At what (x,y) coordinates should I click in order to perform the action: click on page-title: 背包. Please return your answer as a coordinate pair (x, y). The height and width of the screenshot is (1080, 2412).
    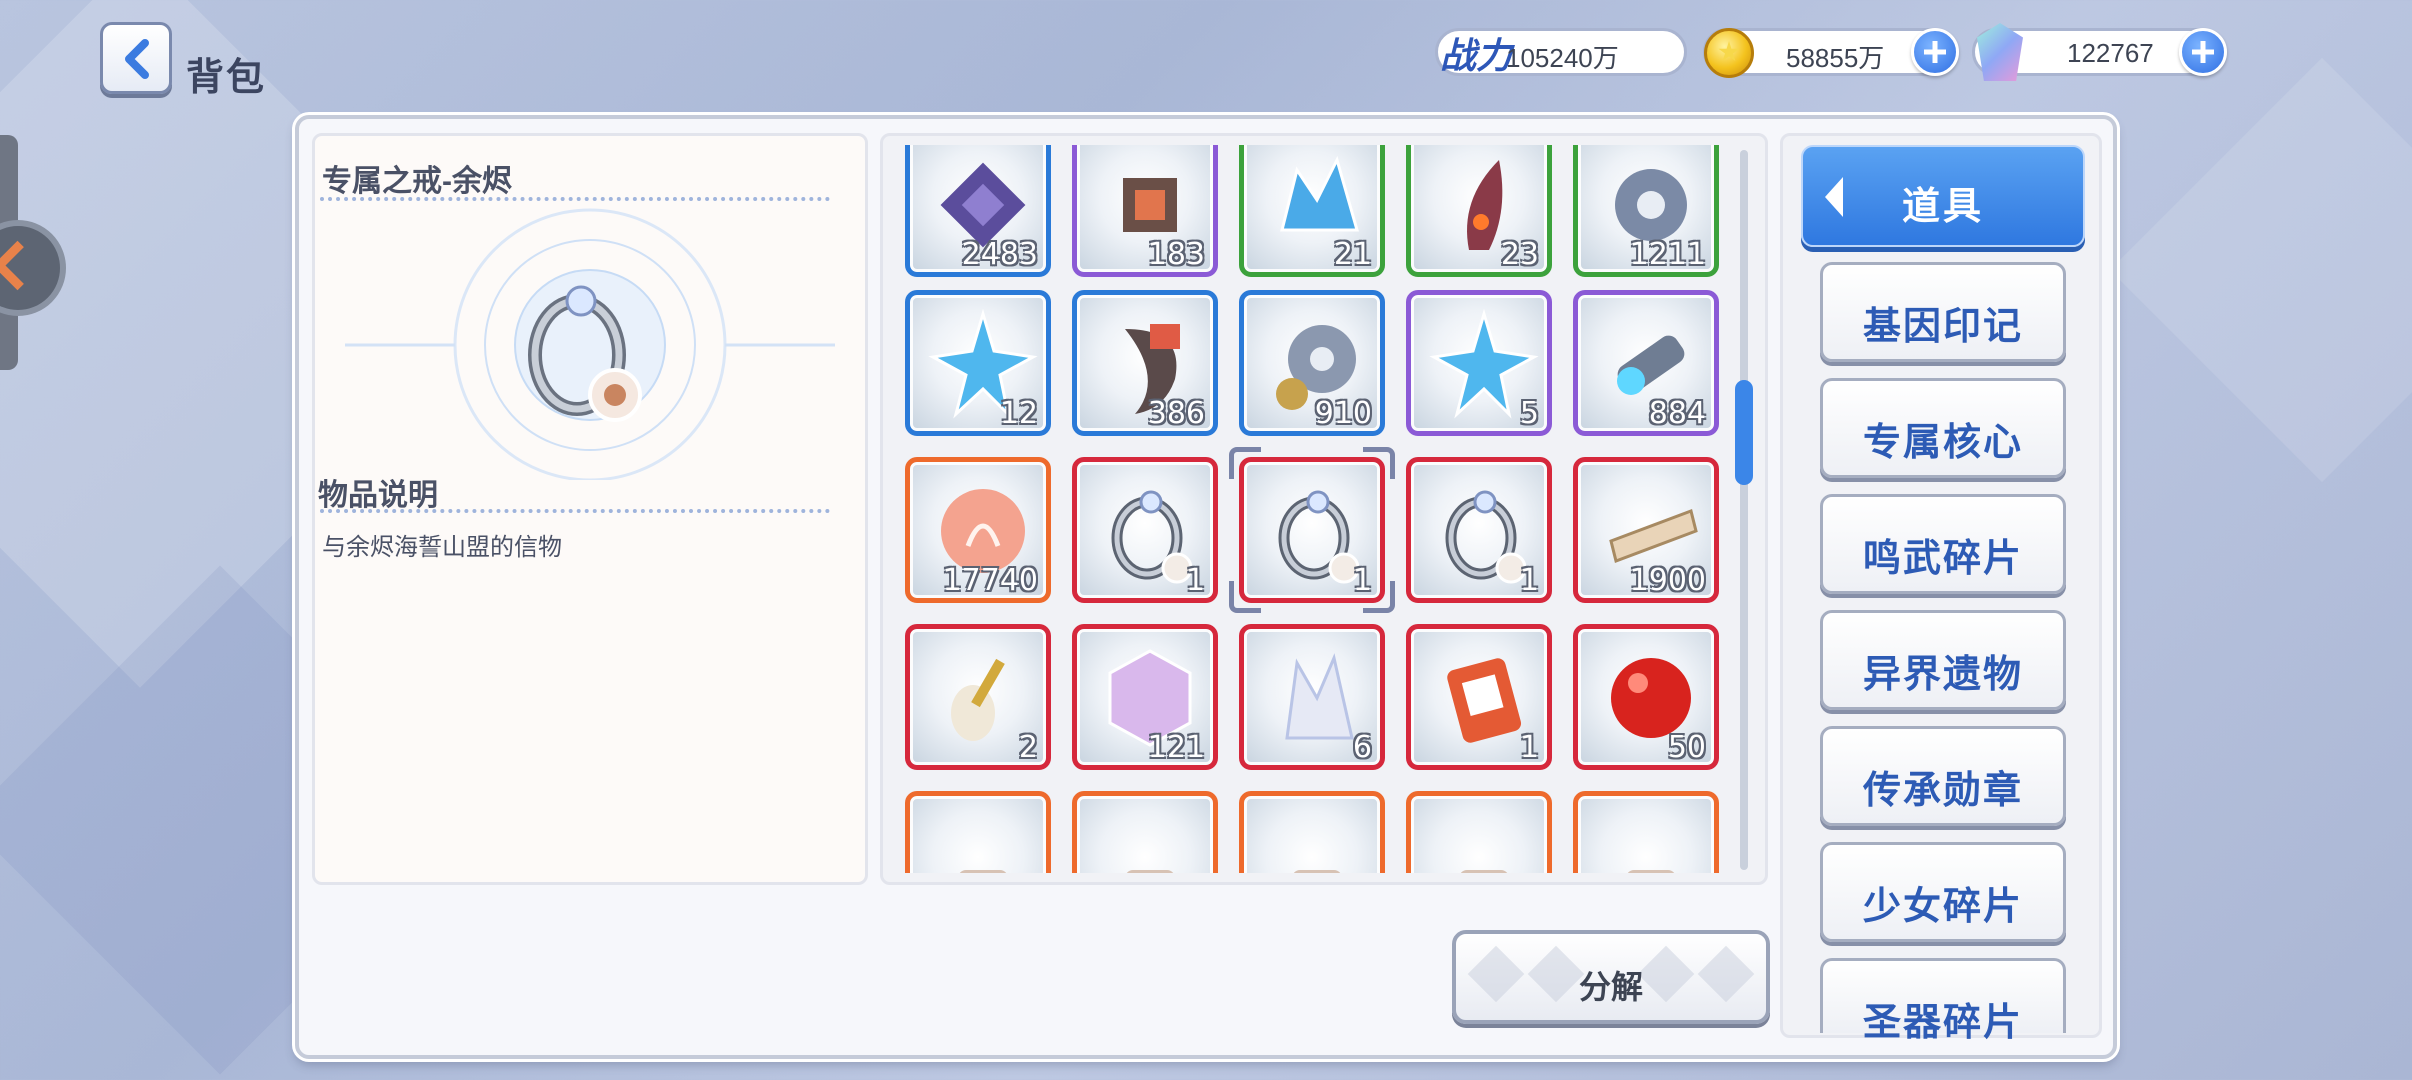
    Looking at the image, I should click on (226, 78).